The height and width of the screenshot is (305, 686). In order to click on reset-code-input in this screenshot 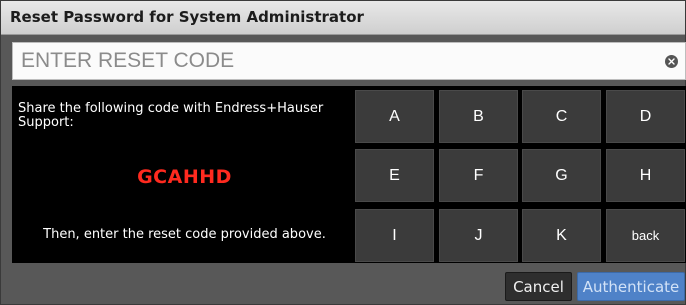, I will do `click(333, 61)`.